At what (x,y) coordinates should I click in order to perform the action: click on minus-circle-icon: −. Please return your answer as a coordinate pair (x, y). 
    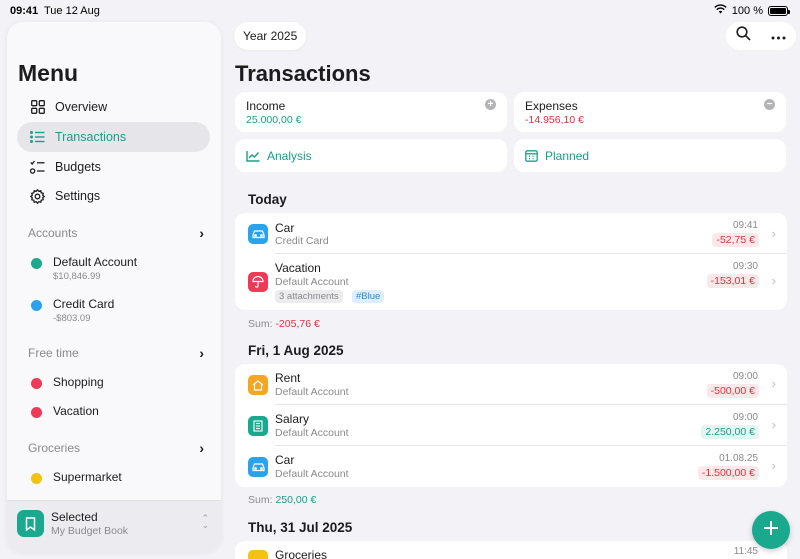
    Looking at the image, I should click on (769, 104).